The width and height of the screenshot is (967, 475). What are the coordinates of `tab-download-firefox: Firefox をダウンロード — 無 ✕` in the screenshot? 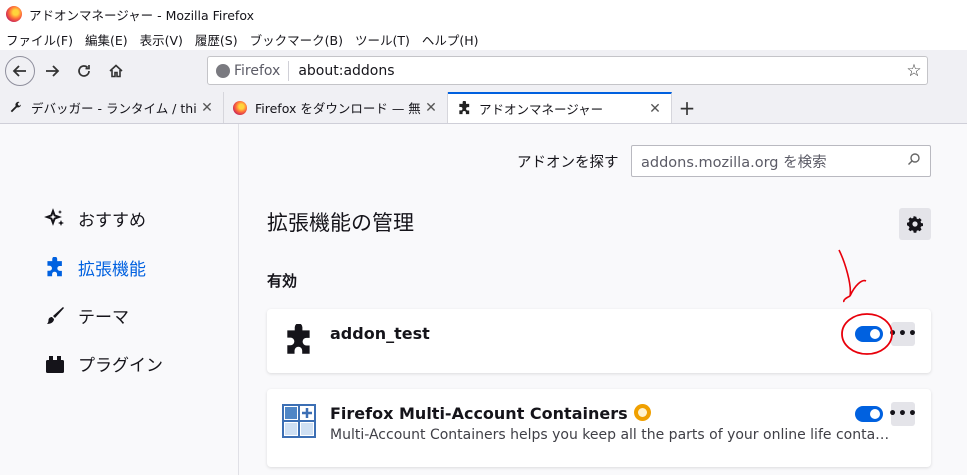 It's located at (336, 107).